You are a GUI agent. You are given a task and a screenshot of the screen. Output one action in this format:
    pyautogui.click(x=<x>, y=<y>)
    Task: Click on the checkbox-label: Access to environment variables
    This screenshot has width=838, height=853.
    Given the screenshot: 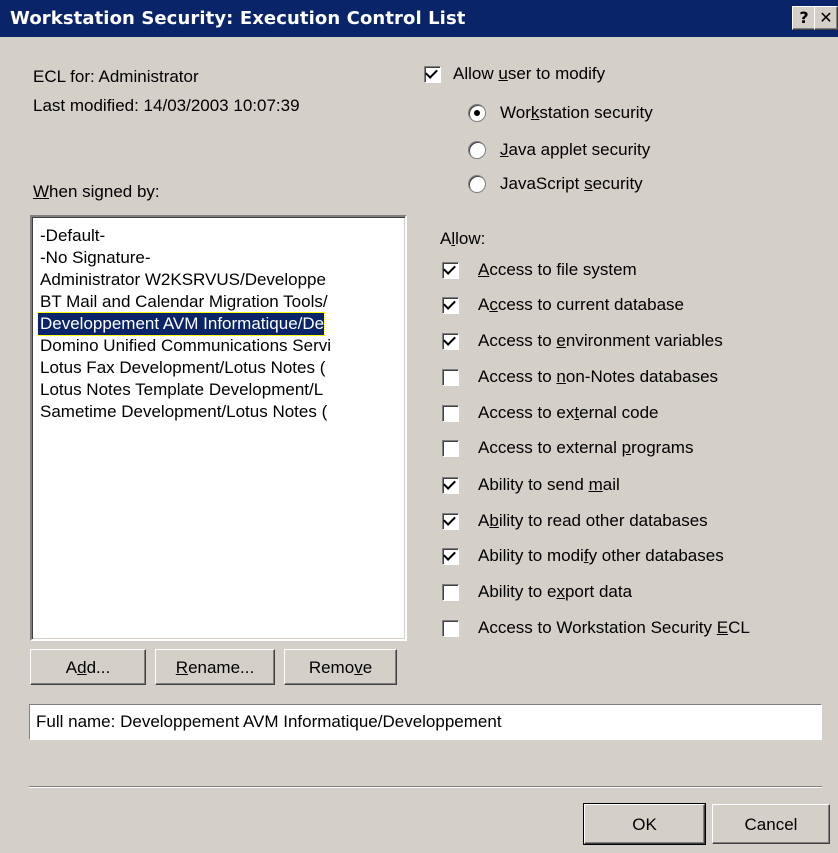 What is the action you would take?
    pyautogui.click(x=600, y=340)
    